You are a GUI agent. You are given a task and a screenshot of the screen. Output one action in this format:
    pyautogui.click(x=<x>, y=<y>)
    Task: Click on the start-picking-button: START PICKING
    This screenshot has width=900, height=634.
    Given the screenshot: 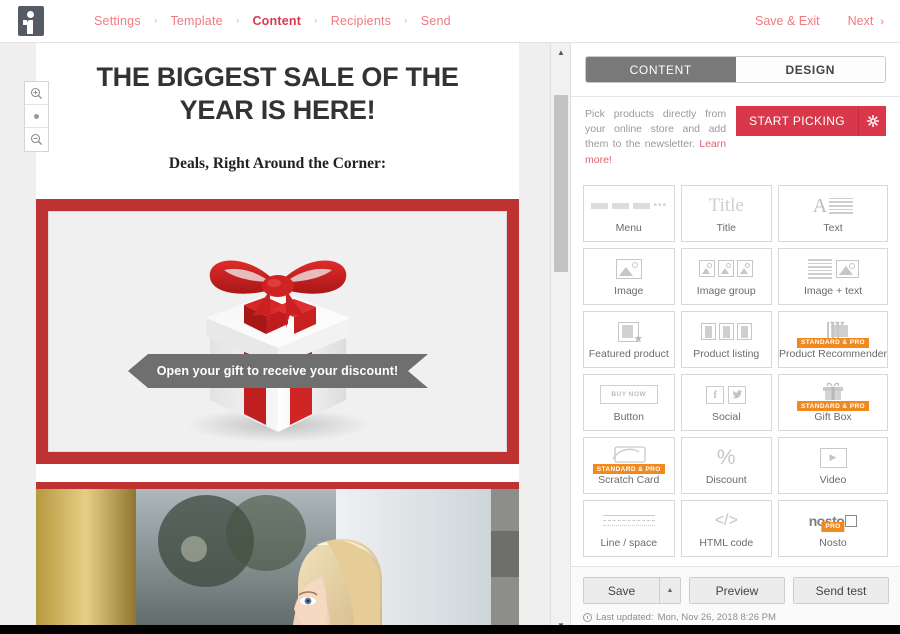 What is the action you would take?
    pyautogui.click(x=797, y=121)
    